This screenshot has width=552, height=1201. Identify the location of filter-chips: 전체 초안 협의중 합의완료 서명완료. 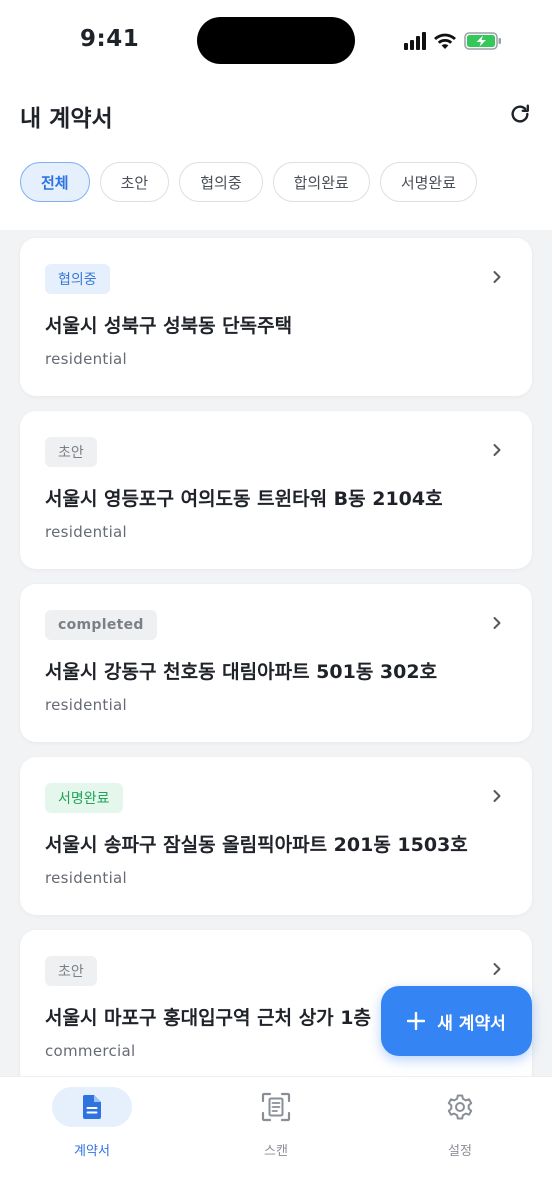
(249, 182).